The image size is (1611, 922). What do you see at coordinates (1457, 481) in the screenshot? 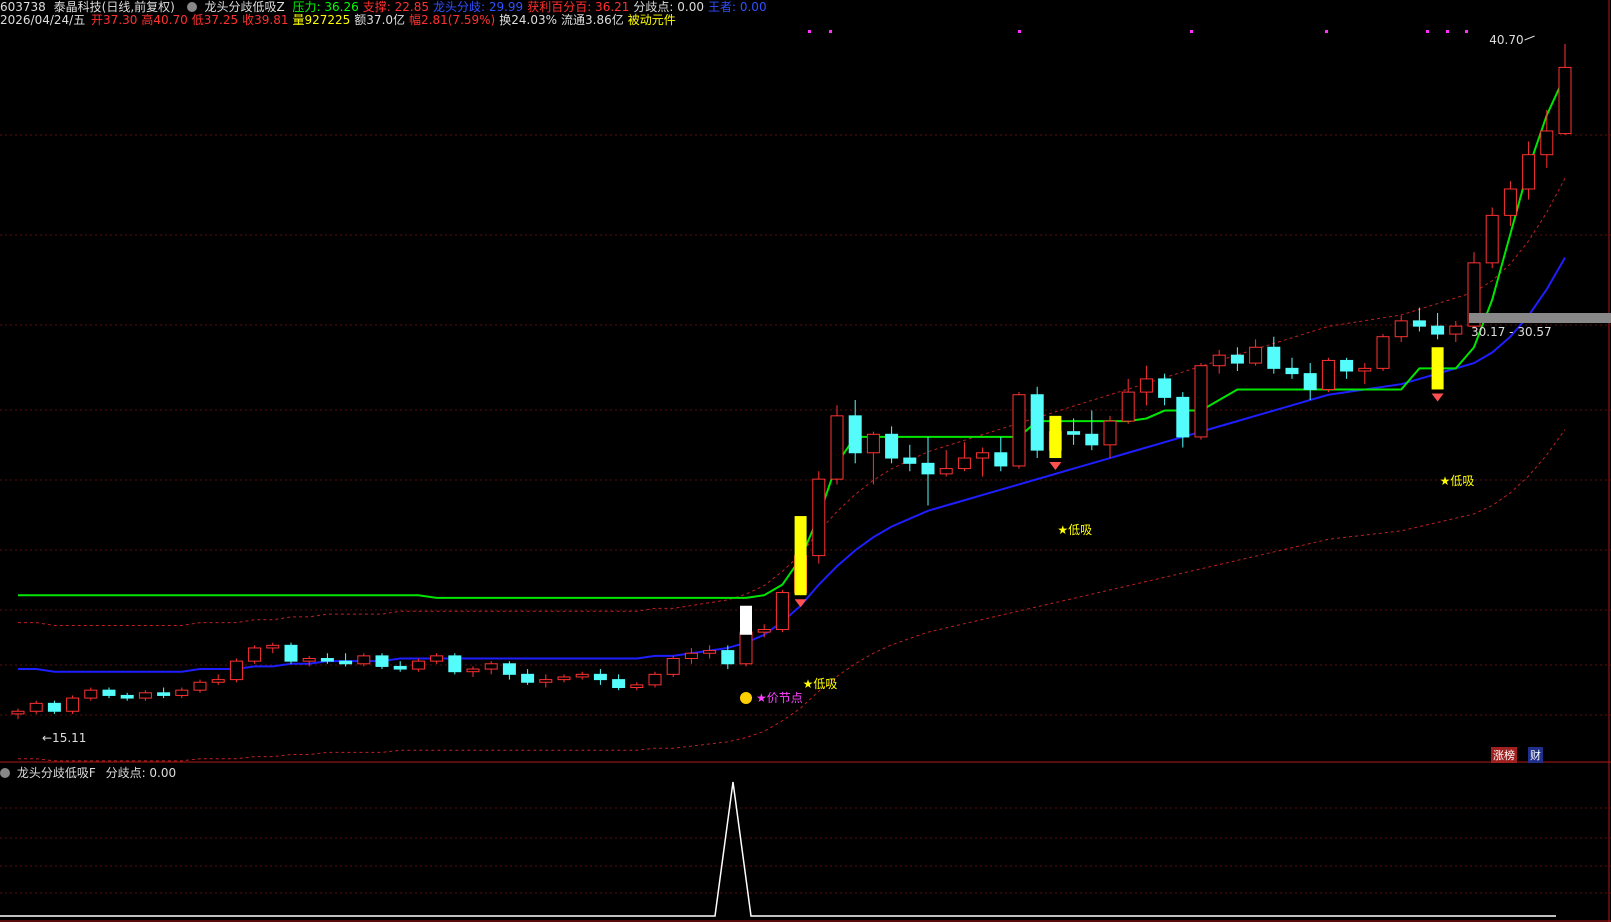
I see `signal-label-2: ★低吸` at bounding box center [1457, 481].